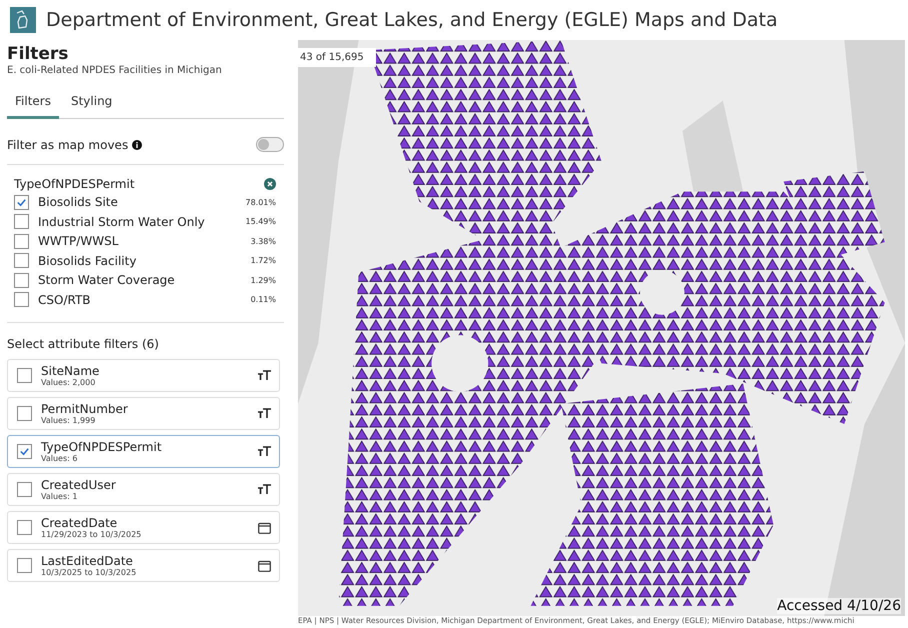 The width and height of the screenshot is (908, 628). Describe the element at coordinates (143, 565) in the screenshot. I see `attribute-card: LastEditedDate 10/3/2025 to 10/3/2025` at that location.